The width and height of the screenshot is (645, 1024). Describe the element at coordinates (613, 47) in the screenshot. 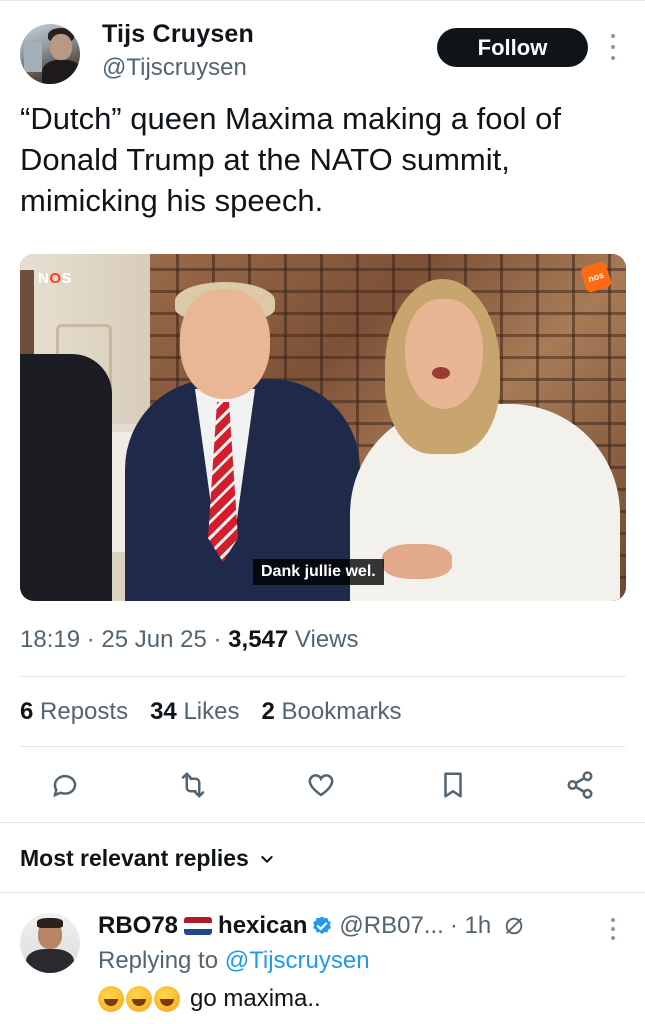

I see `more-options-icon` at that location.